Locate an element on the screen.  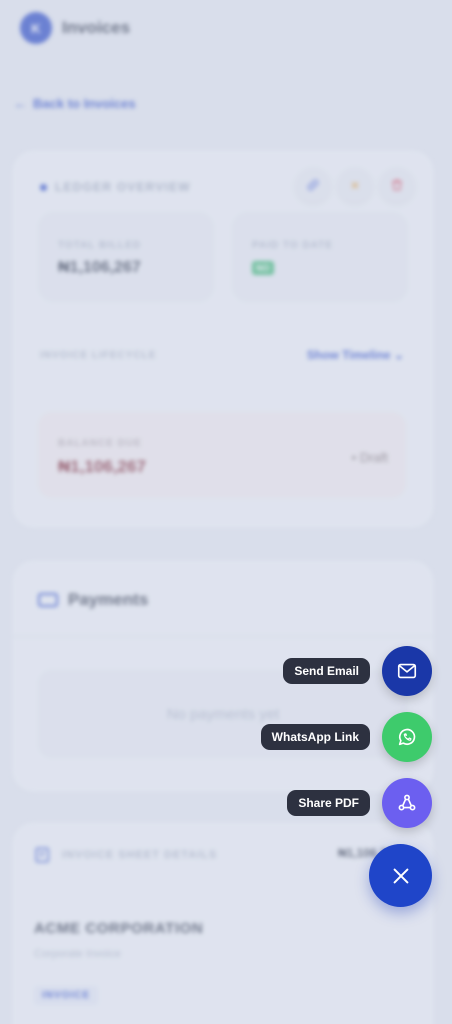
close-menu-button is located at coordinates (400, 875).